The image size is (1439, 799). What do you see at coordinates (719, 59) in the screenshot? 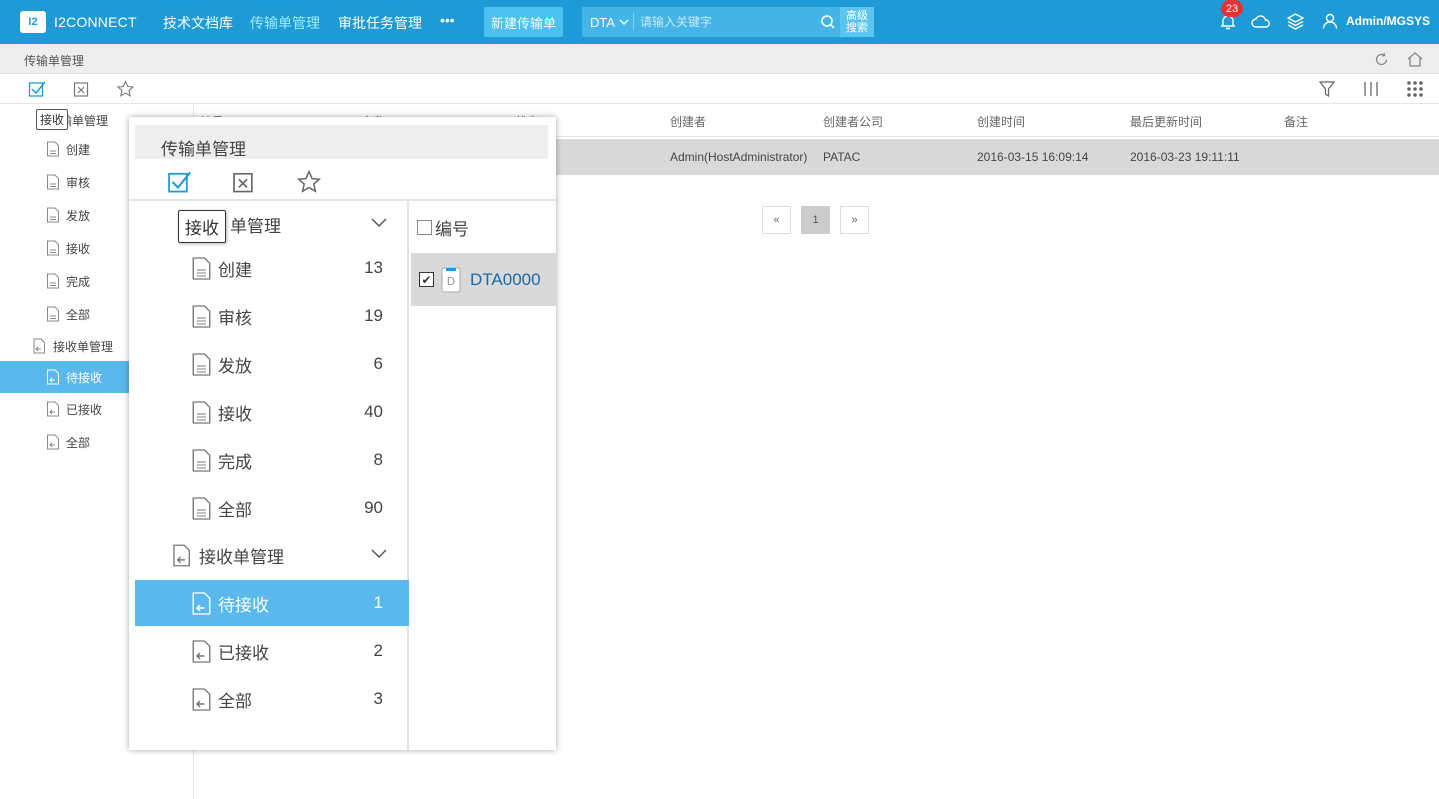
I see `breadcrumb-bar: 传输单管理` at bounding box center [719, 59].